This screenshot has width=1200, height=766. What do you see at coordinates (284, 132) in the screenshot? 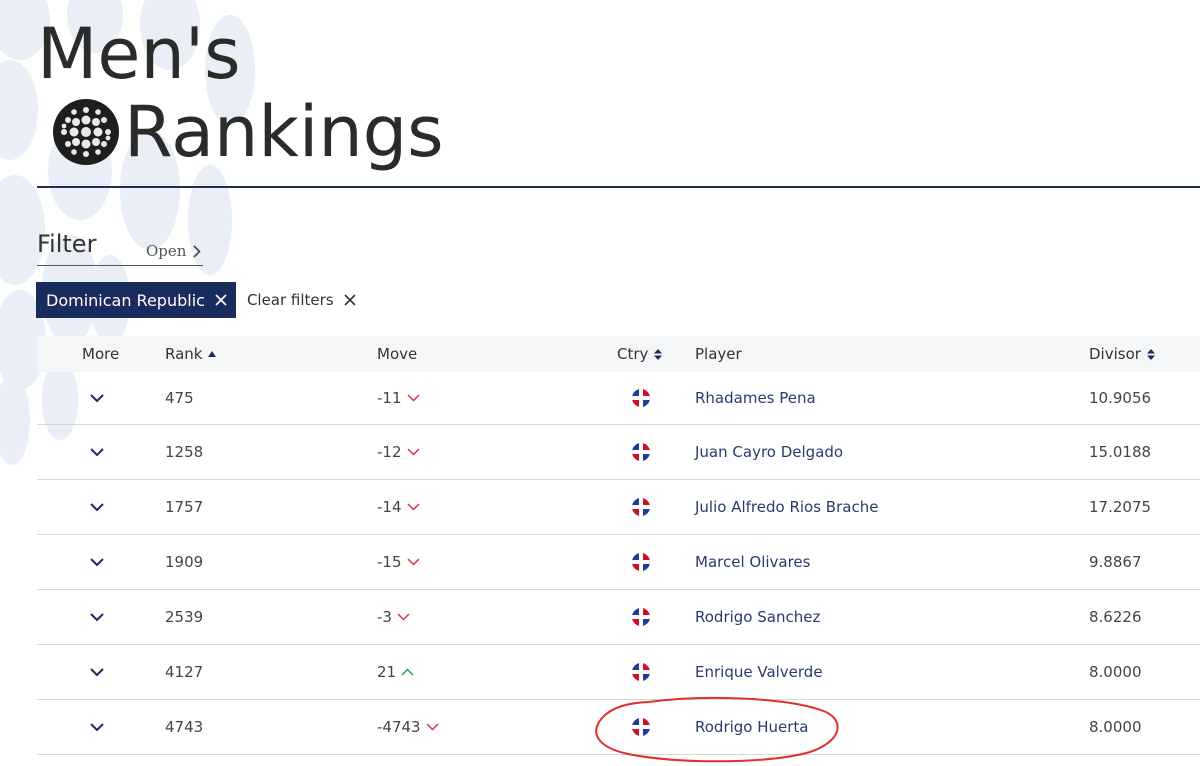
I see `page-title-line2: Rankings` at bounding box center [284, 132].